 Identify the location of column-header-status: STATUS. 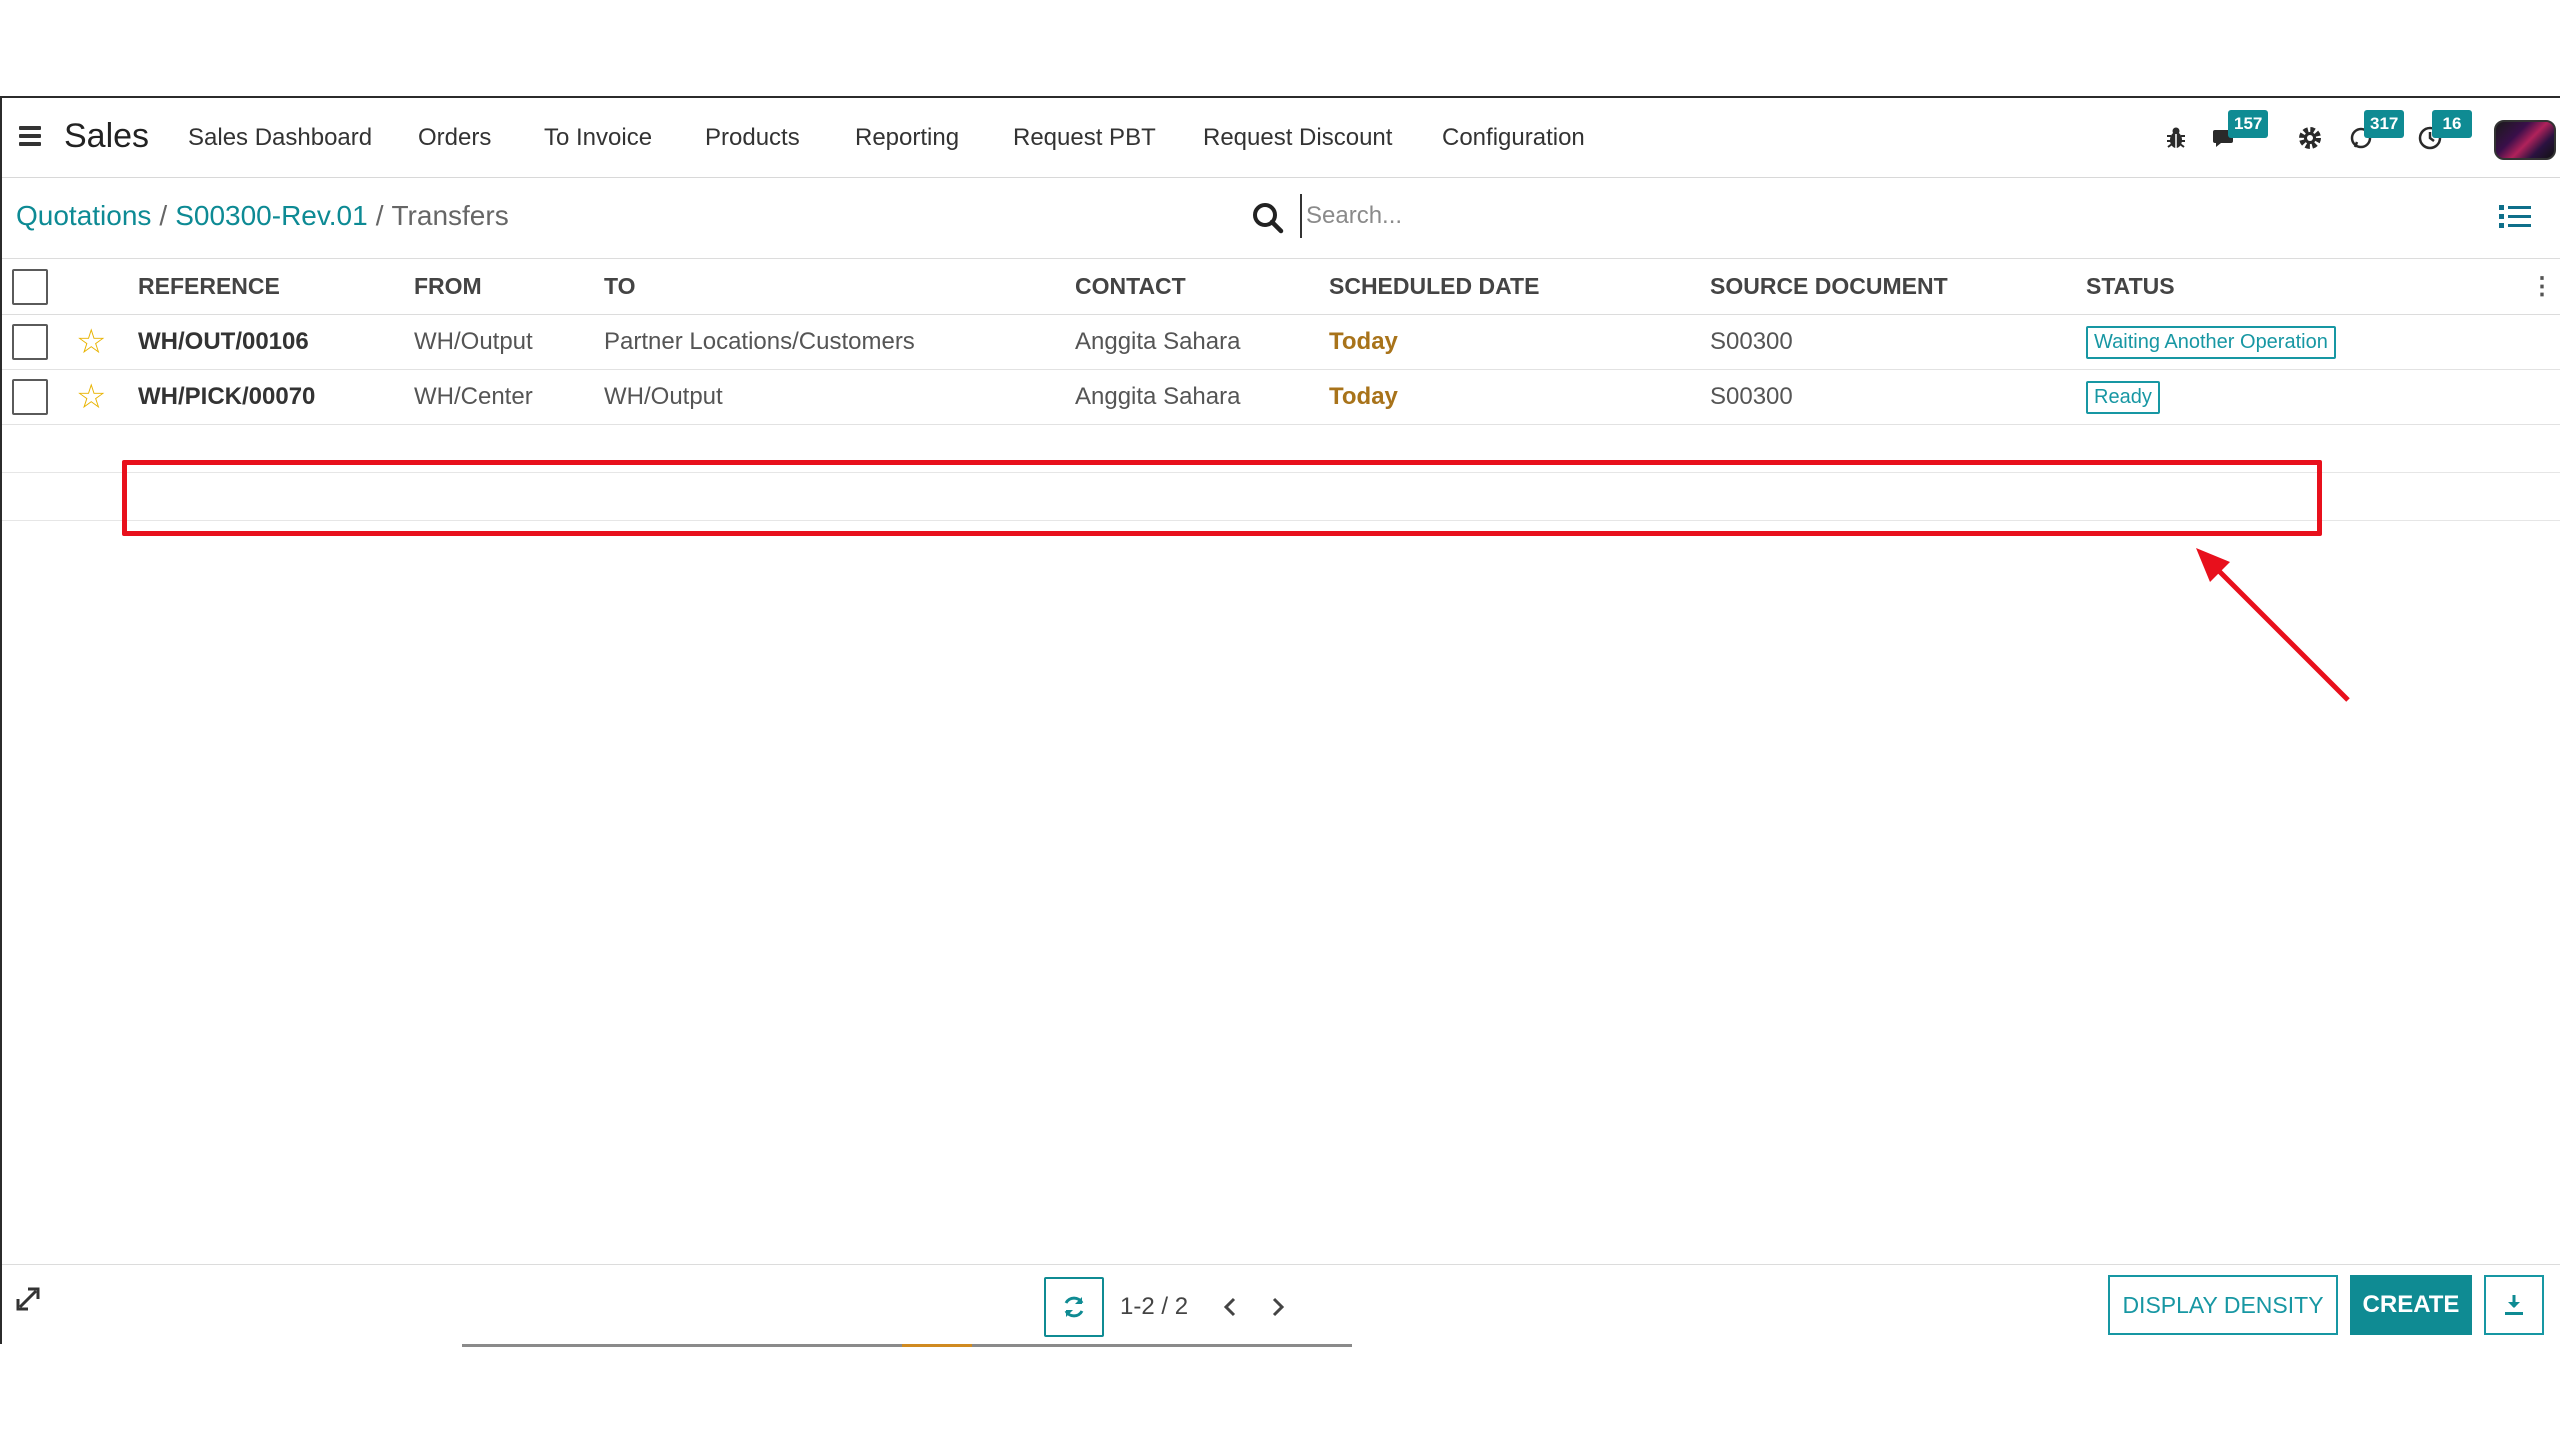
(2286, 287).